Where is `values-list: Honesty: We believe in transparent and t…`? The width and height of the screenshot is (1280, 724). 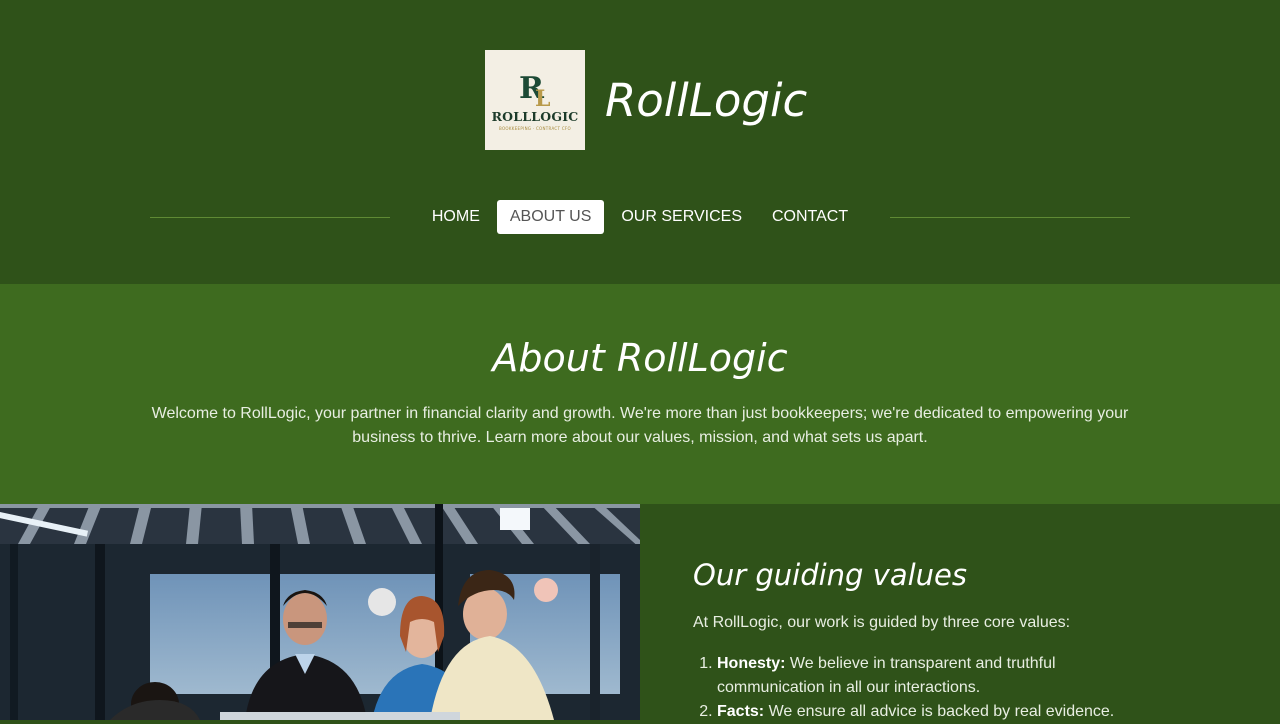 values-list: Honesty: We believe in transparent and t… is located at coordinates (913, 688).